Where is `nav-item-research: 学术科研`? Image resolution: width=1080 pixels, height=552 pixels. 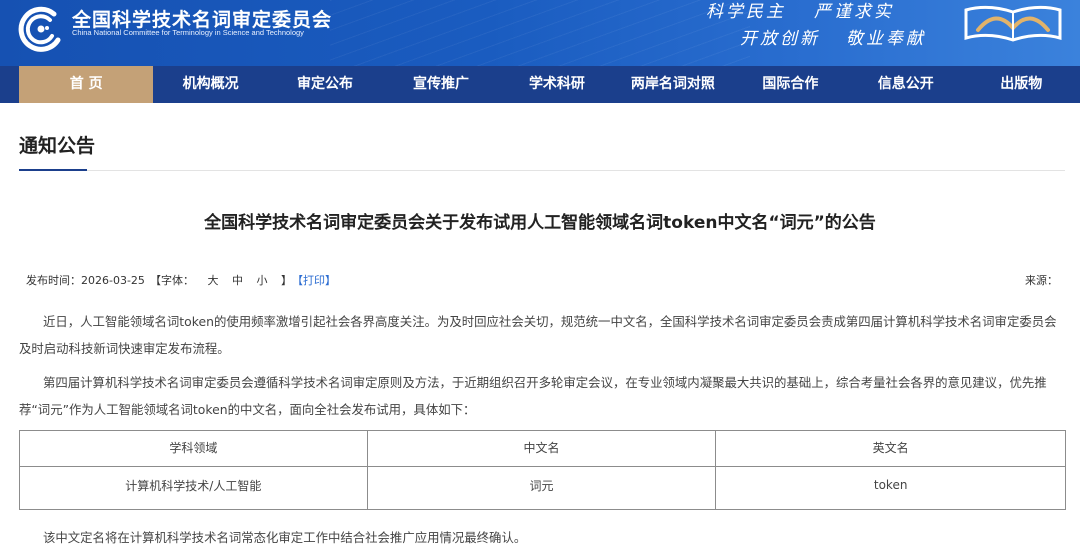
nav-item-research: 学术科研 is located at coordinates (557, 84).